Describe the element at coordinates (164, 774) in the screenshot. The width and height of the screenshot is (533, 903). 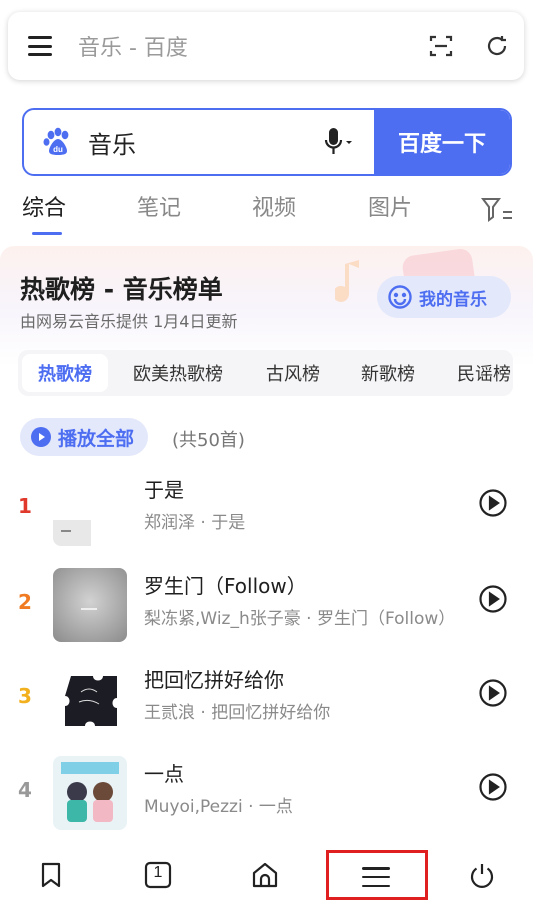
I see `song-title: 一点` at that location.